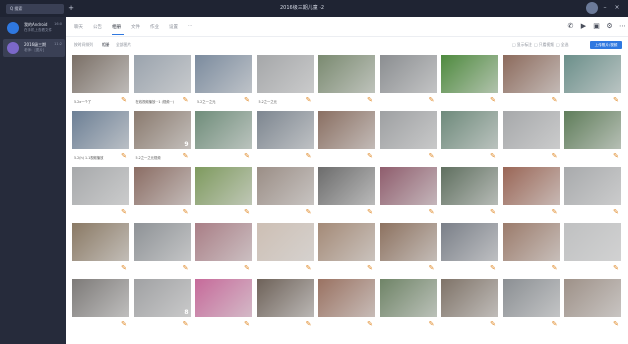  I want to click on close-icon: ×, so click(617, 8).